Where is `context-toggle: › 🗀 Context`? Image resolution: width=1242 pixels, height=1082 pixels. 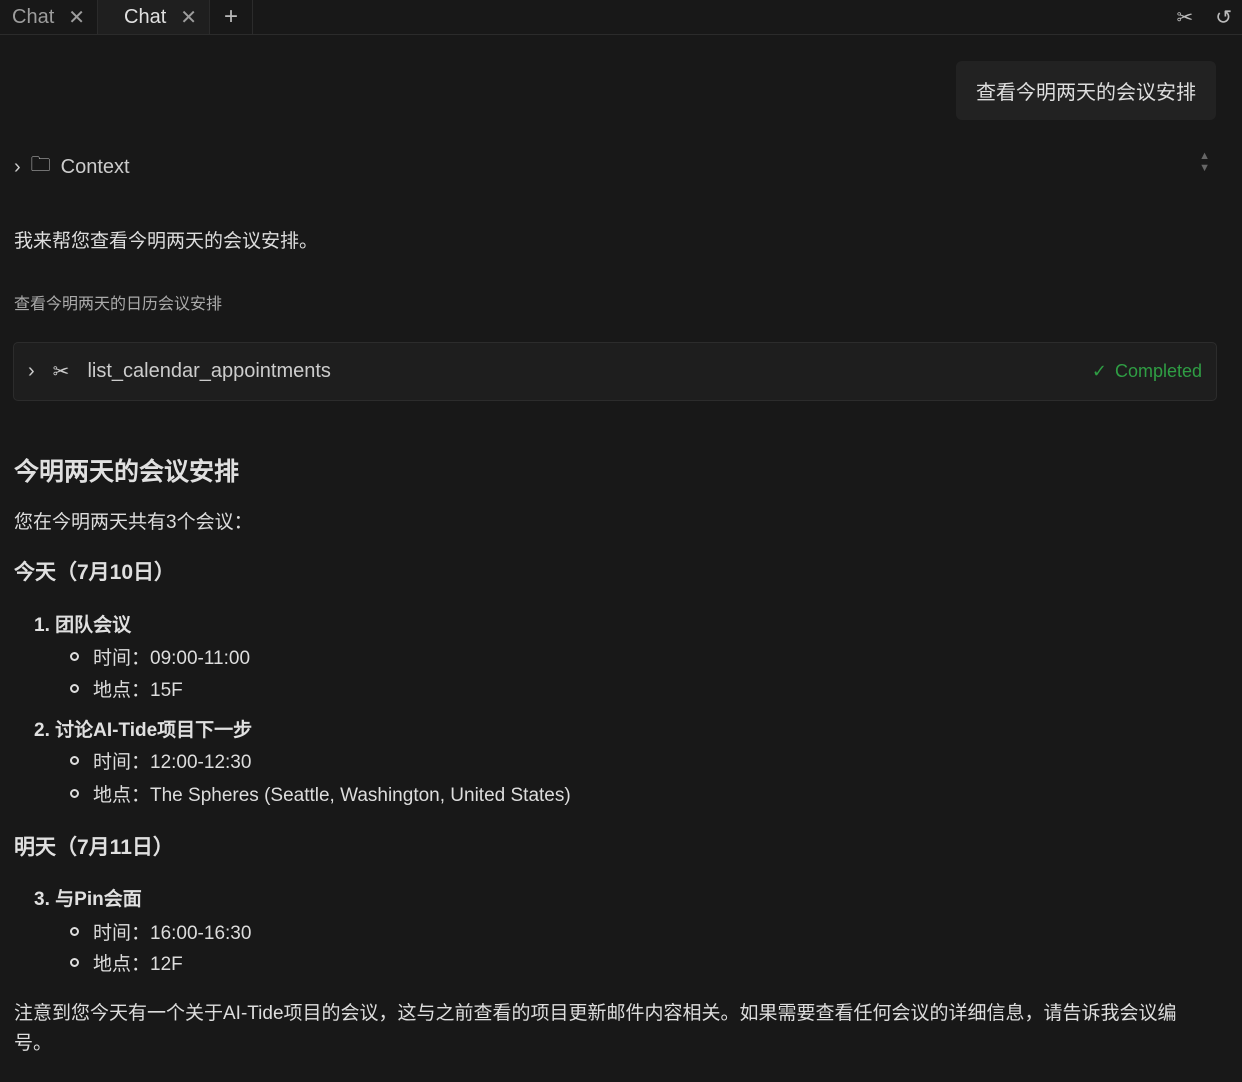 context-toggle: › 🗀 Context is located at coordinates (72, 167).